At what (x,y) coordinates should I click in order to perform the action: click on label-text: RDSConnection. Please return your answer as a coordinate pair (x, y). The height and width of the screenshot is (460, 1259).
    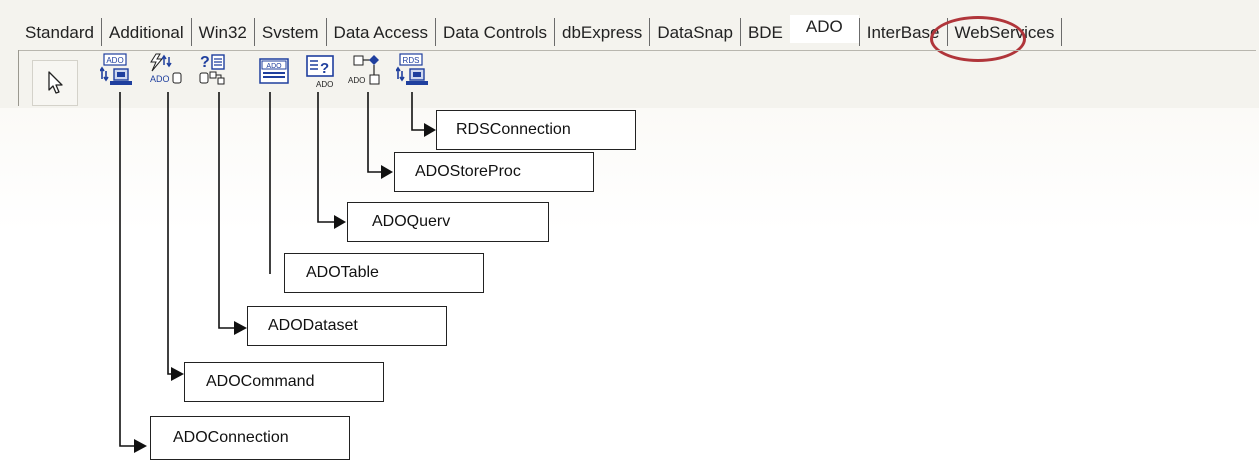
    Looking at the image, I should click on (513, 129).